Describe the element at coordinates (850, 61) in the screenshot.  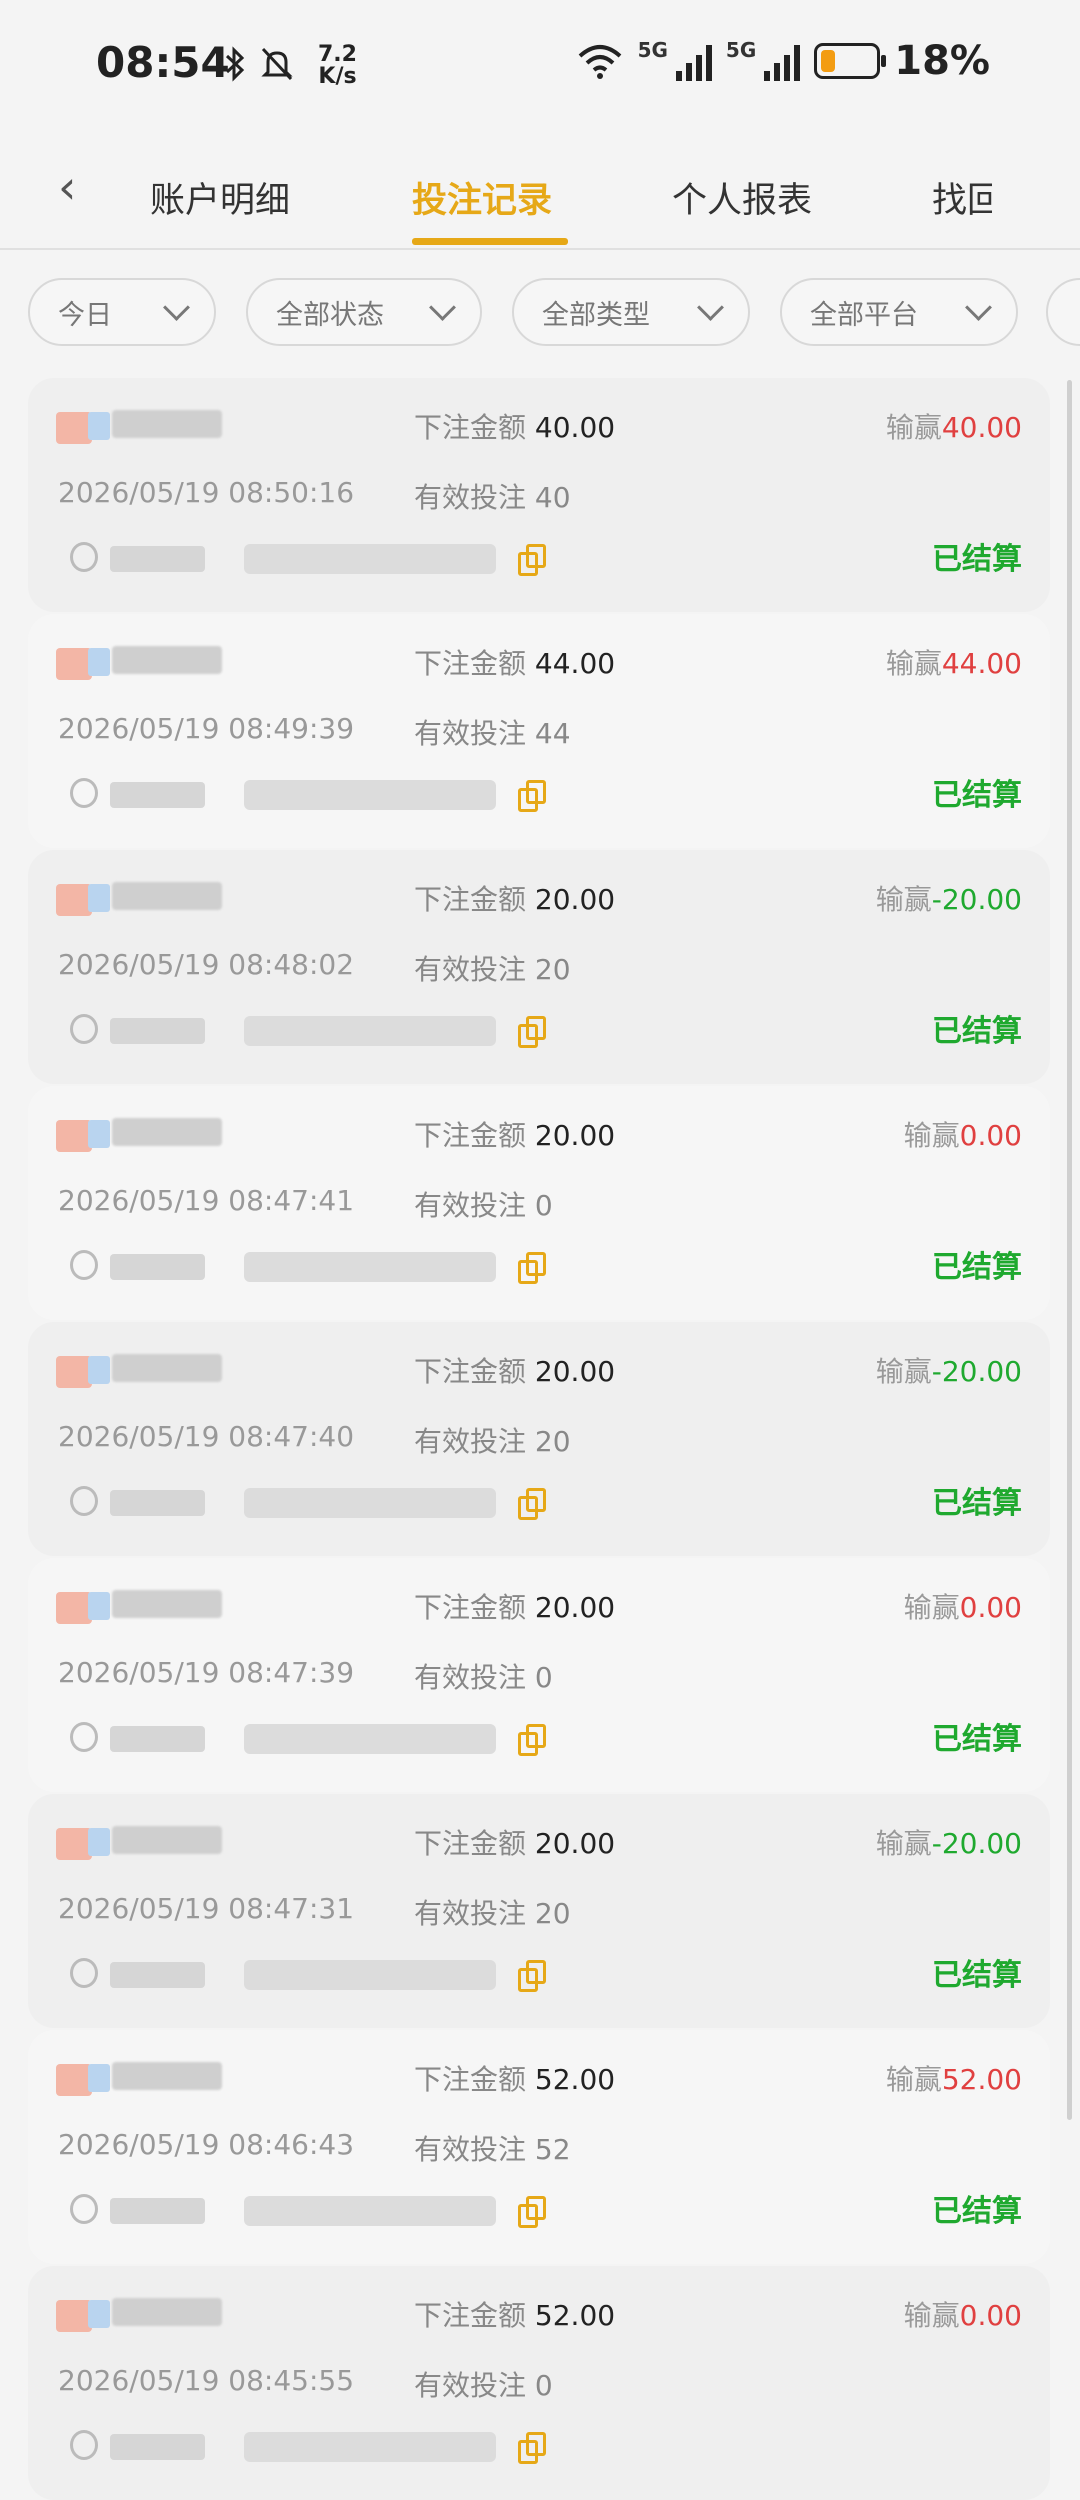
I see `battery-icon` at that location.